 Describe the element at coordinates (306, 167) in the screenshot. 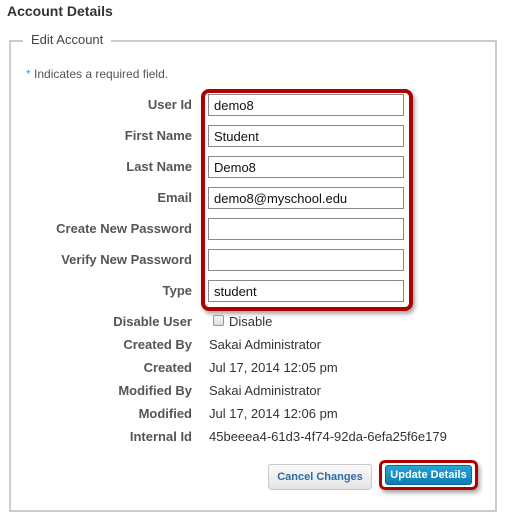

I see `last-name-input` at that location.